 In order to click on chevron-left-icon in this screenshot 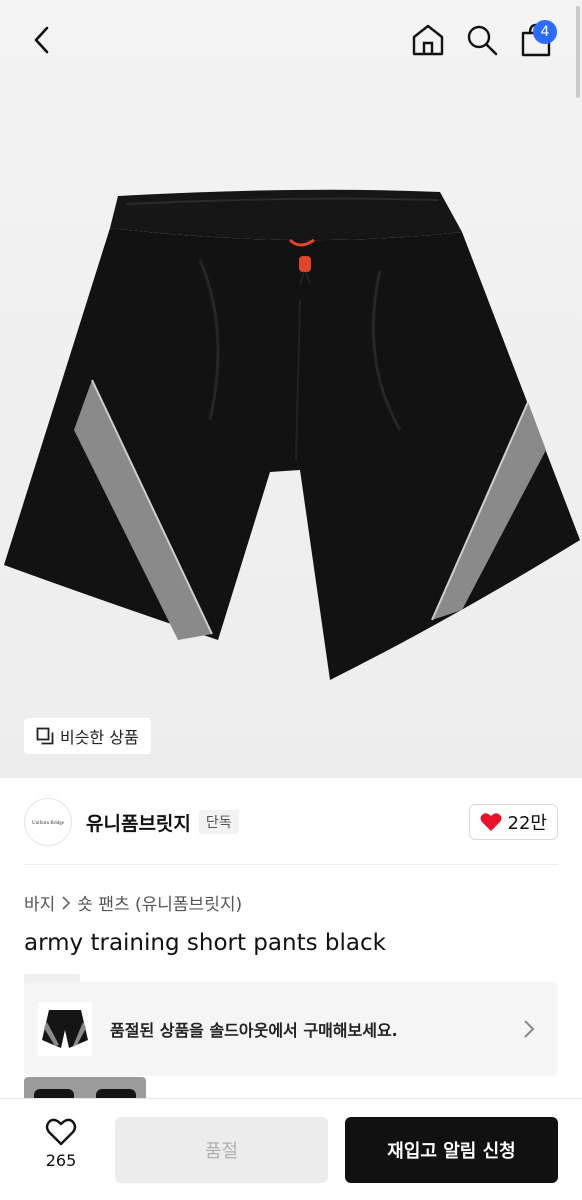, I will do `click(41, 40)`.